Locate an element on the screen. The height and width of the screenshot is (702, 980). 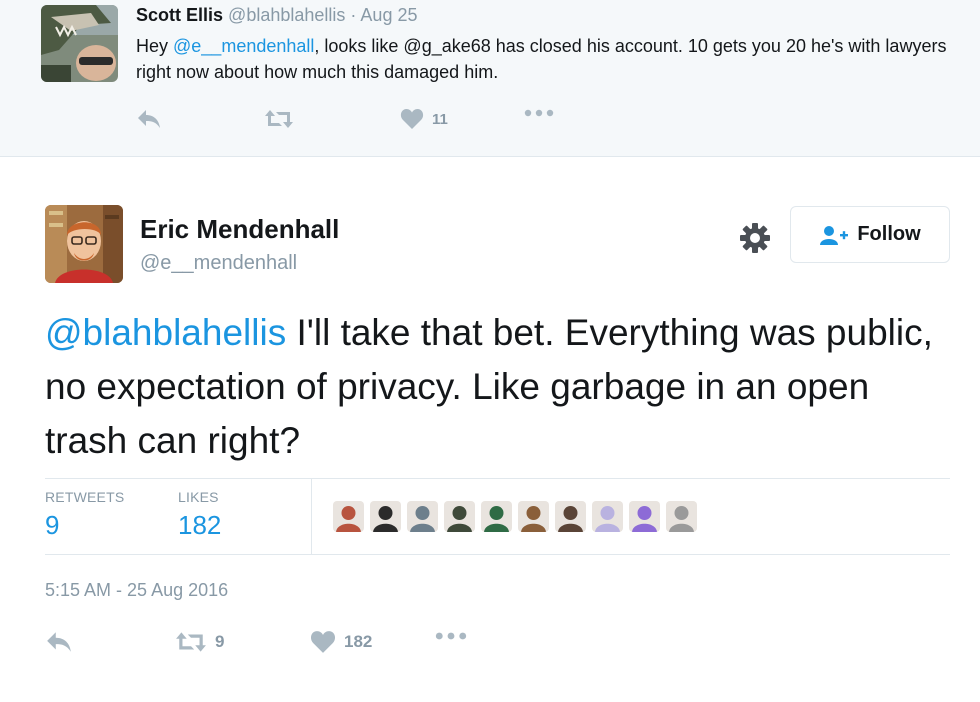
retweets-label: RETWEETS is located at coordinates (85, 497).